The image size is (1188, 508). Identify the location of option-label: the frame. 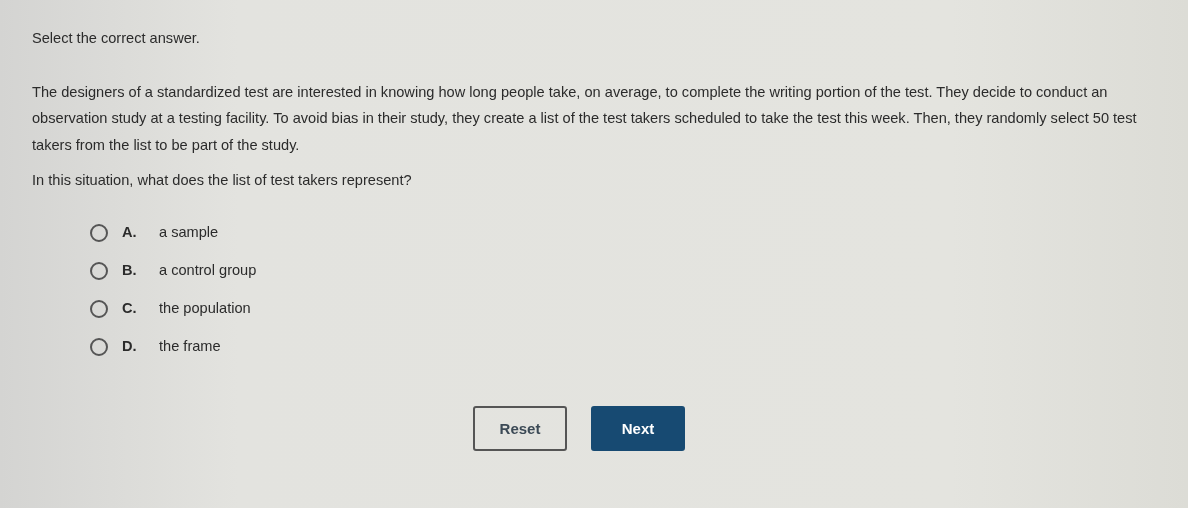
(190, 347).